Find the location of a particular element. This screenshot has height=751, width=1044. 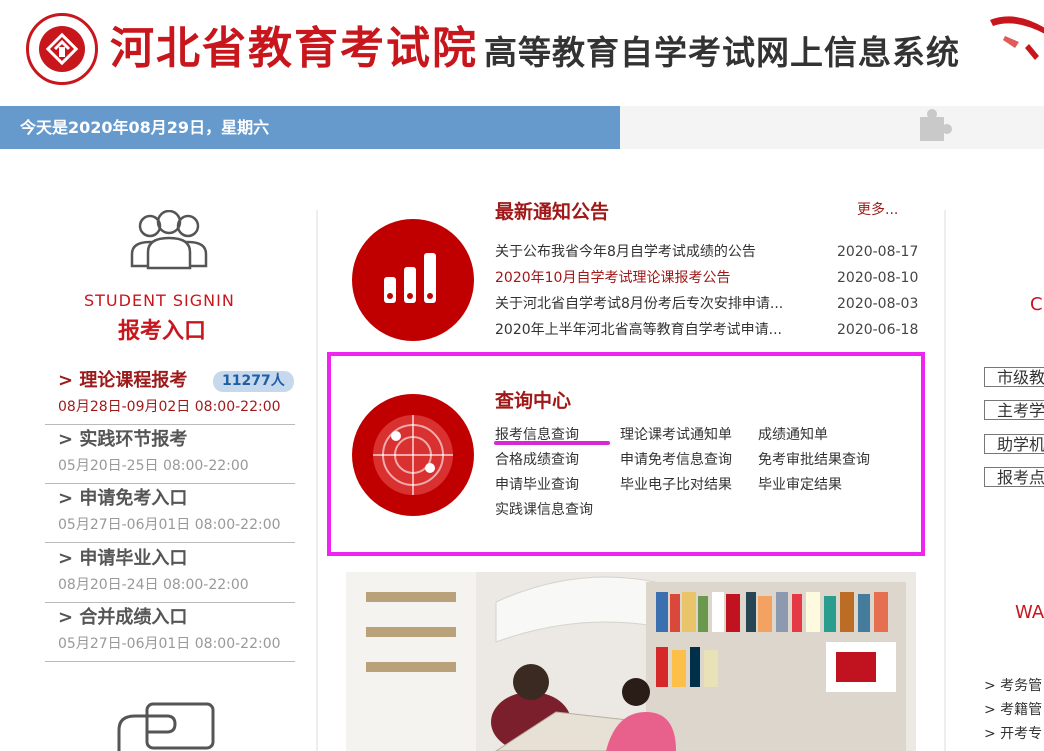

entry-label: > 申请免考入口 is located at coordinates (122, 499).